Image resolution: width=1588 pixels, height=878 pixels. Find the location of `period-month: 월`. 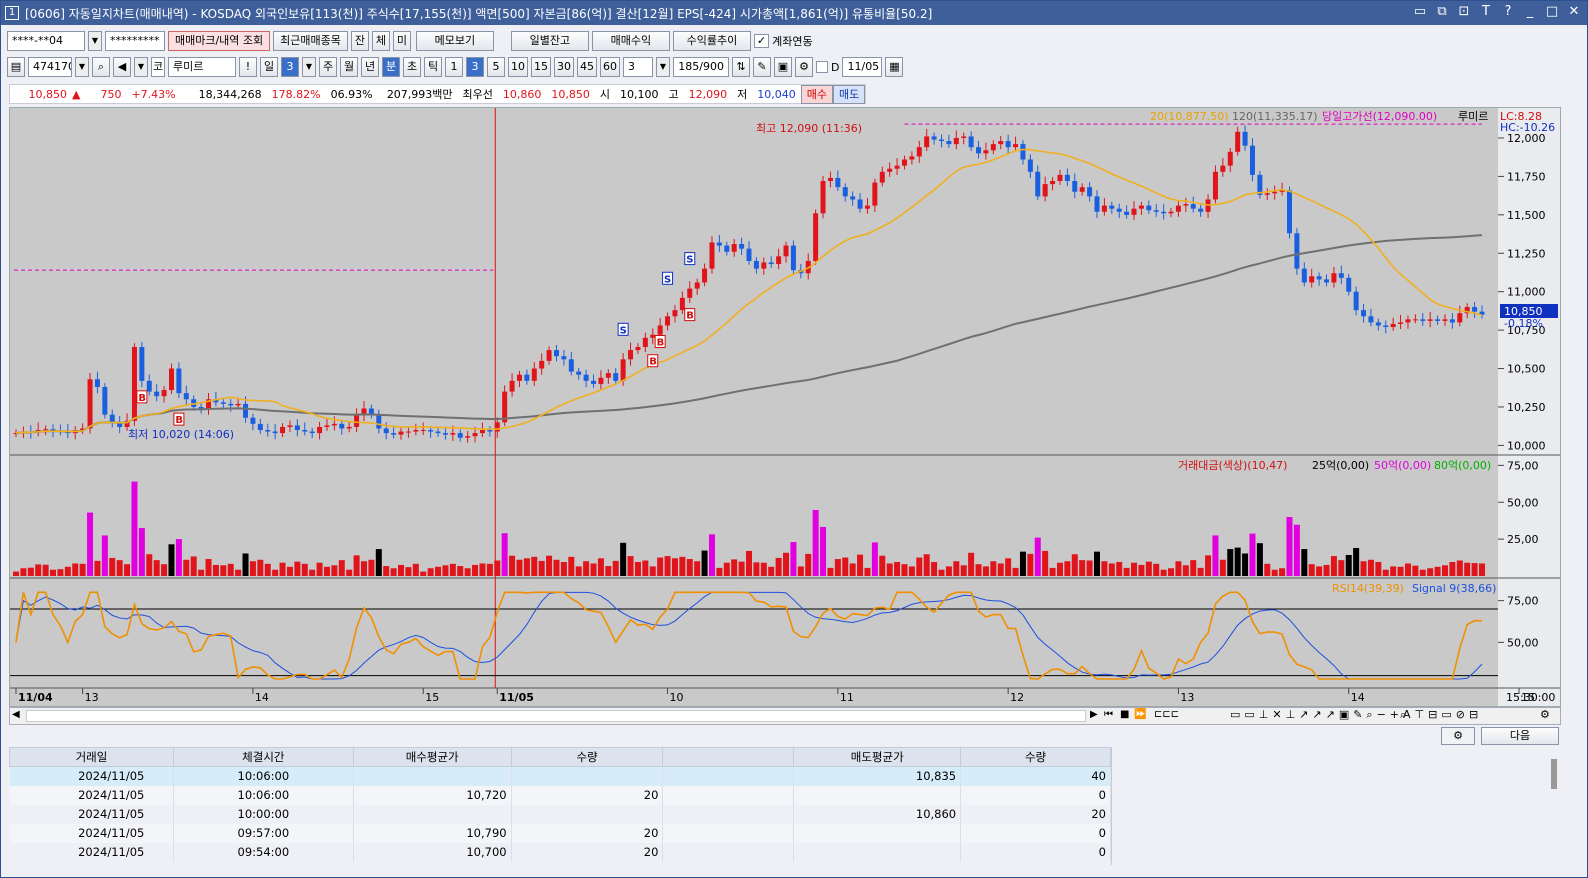

period-month: 월 is located at coordinates (349, 67).